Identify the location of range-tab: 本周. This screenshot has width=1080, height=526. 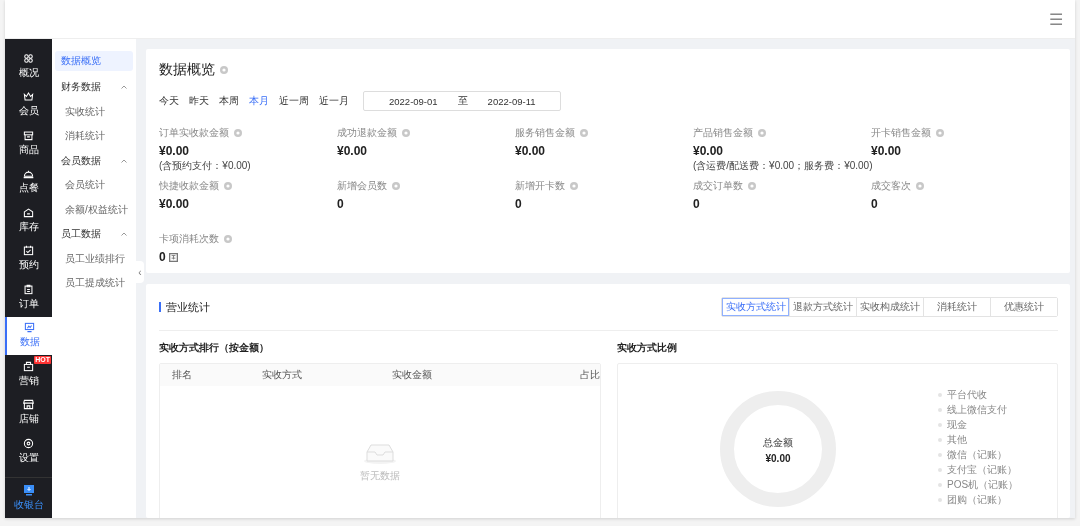
(229, 101).